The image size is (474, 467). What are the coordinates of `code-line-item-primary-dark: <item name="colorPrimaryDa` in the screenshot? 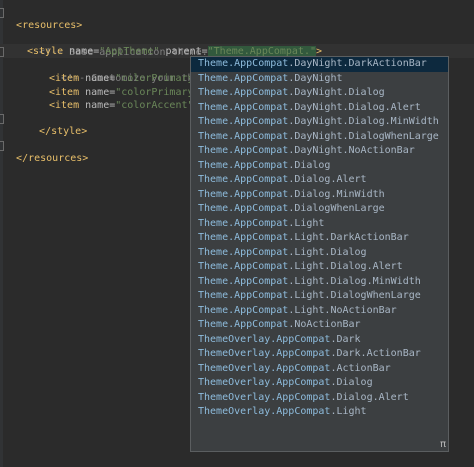 It's located at (127, 92).